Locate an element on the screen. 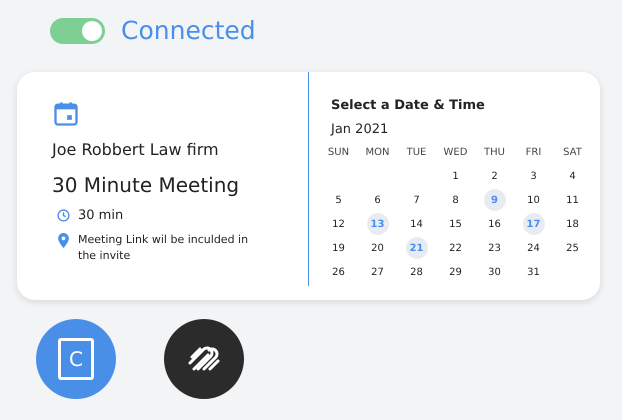  calendar-day: 21 is located at coordinates (417, 248).